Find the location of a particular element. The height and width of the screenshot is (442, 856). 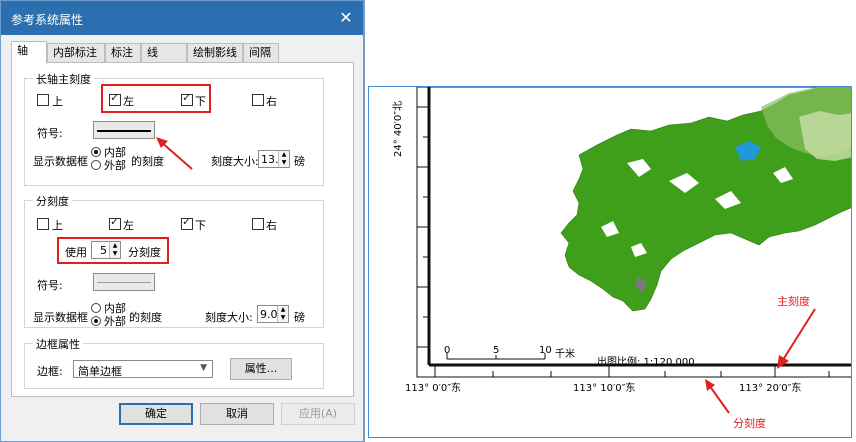

tab-labels: 标注 is located at coordinates (123, 53).